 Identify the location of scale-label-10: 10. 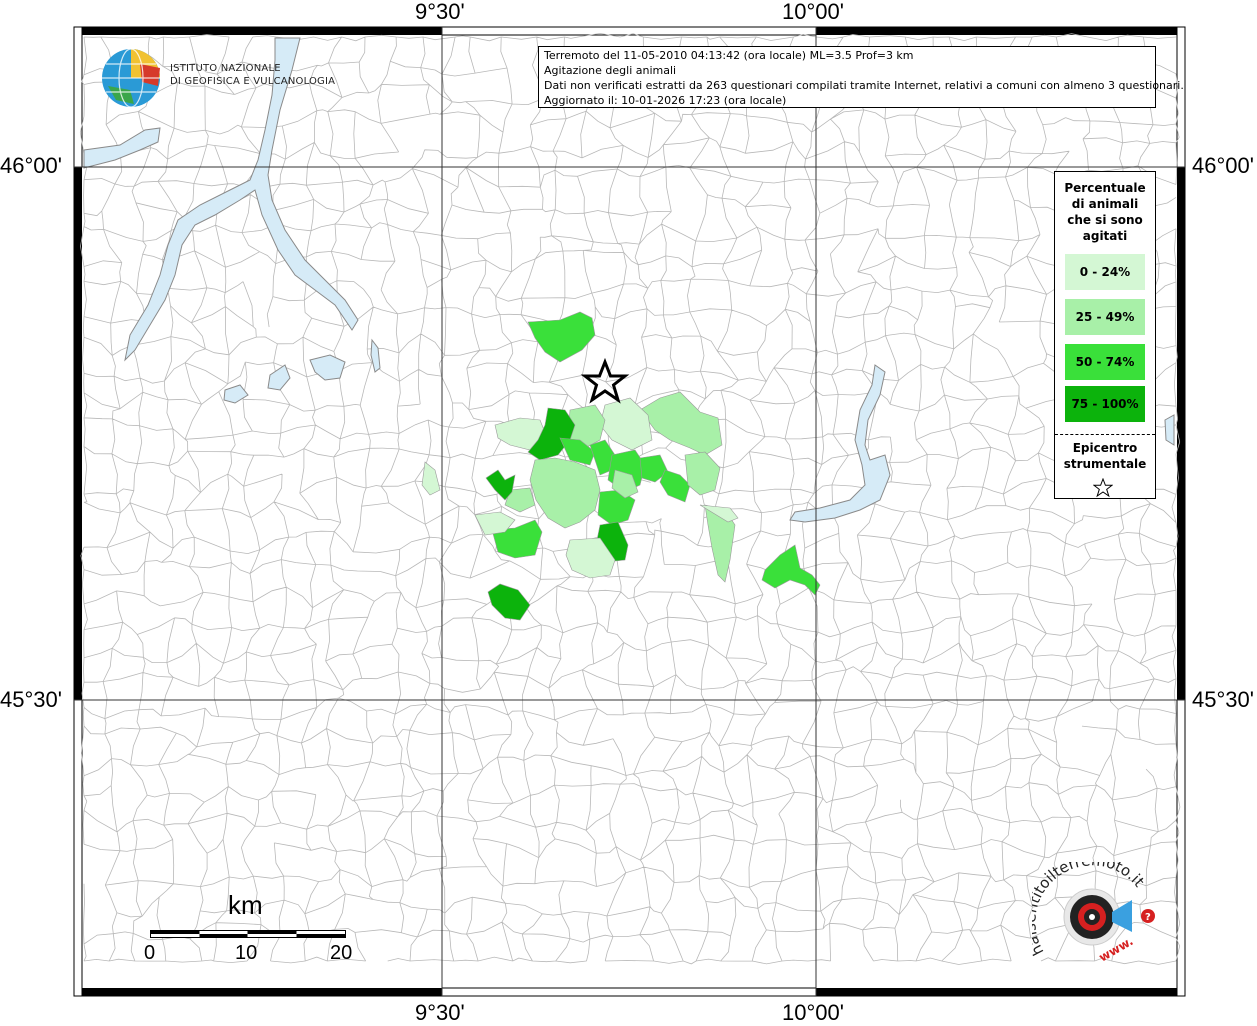
(246, 953).